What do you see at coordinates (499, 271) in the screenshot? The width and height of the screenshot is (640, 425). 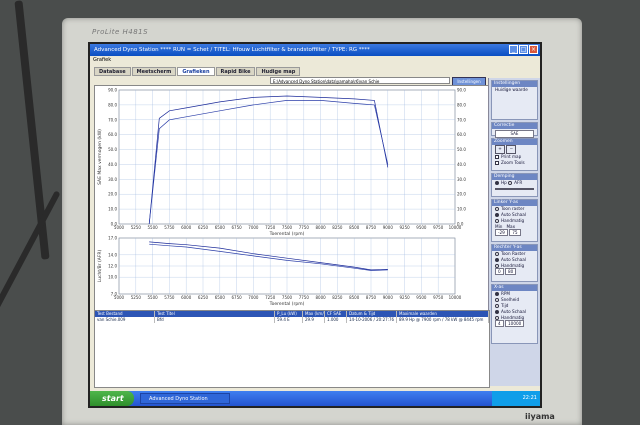 I see `rechter-min-field: 0` at bounding box center [499, 271].